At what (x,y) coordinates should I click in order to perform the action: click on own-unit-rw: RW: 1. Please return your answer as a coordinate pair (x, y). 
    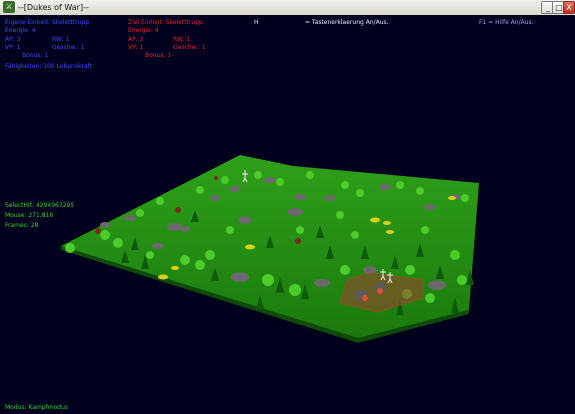
    Looking at the image, I should click on (61, 39).